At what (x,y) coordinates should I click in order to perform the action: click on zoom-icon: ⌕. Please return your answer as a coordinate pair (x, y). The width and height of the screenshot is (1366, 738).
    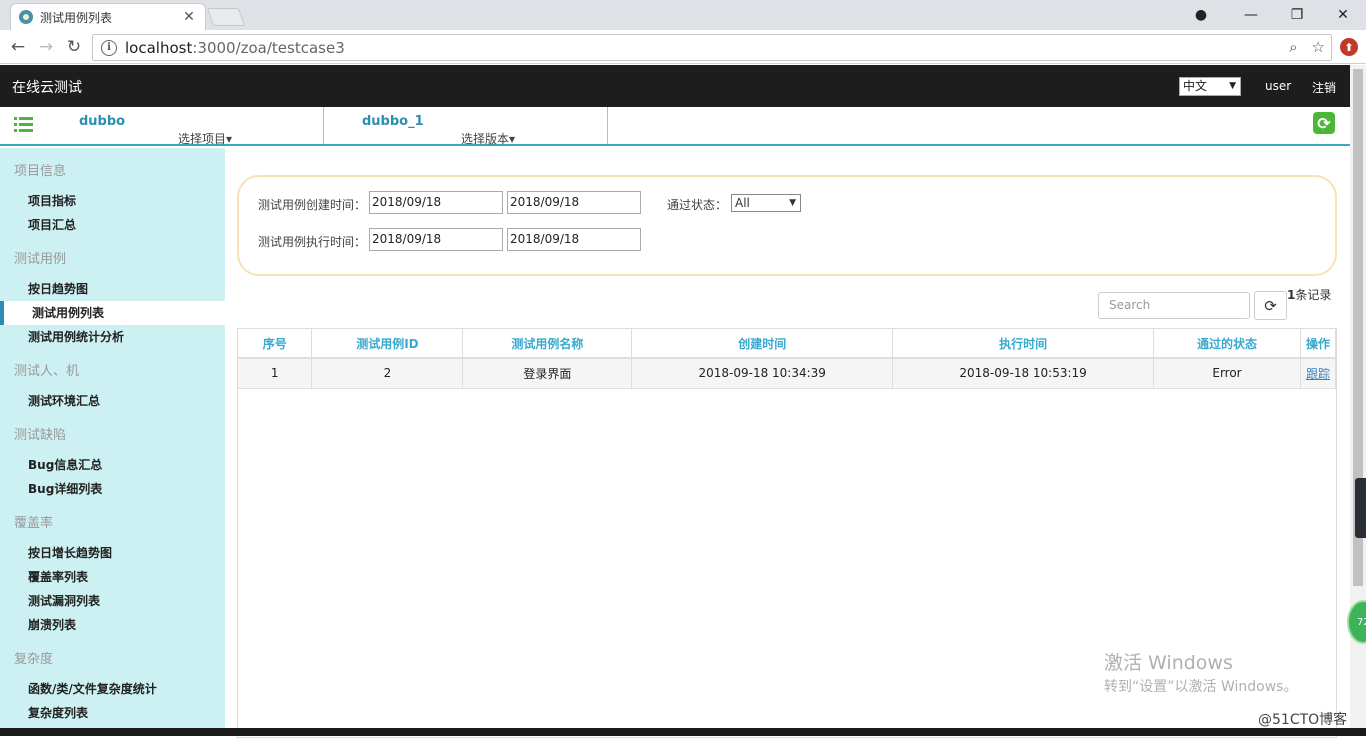
    Looking at the image, I should click on (1293, 47).